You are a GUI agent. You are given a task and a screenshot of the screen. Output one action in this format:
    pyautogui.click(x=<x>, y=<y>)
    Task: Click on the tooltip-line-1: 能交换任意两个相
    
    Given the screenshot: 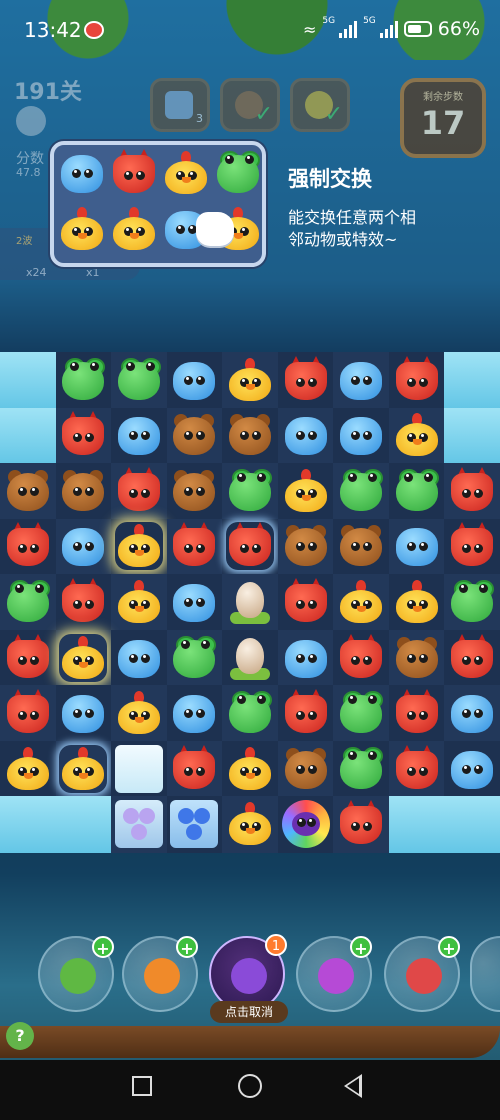 What is the action you would take?
    pyautogui.click(x=352, y=217)
    